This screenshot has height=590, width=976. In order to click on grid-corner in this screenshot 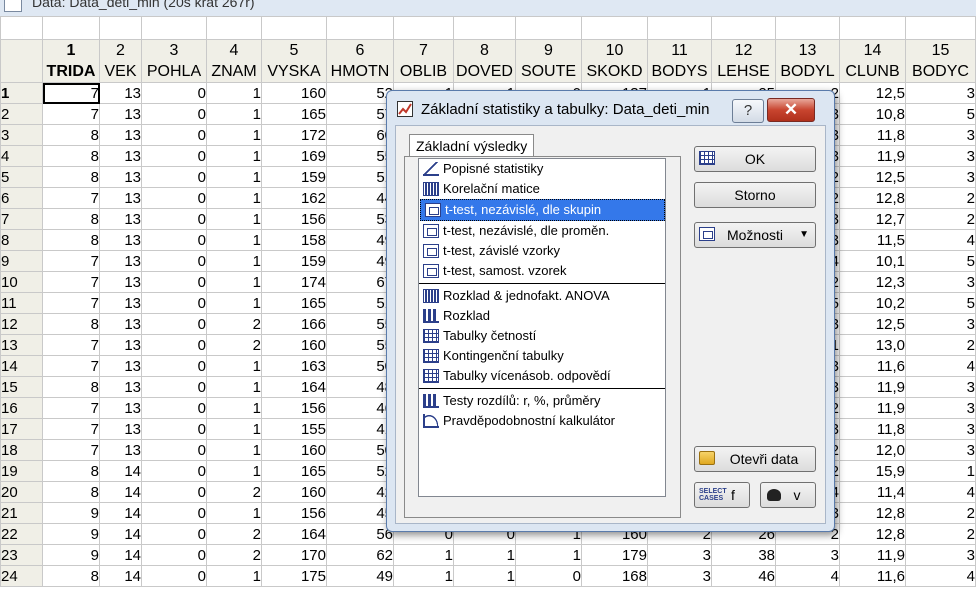, I will do `click(21, 61)`.